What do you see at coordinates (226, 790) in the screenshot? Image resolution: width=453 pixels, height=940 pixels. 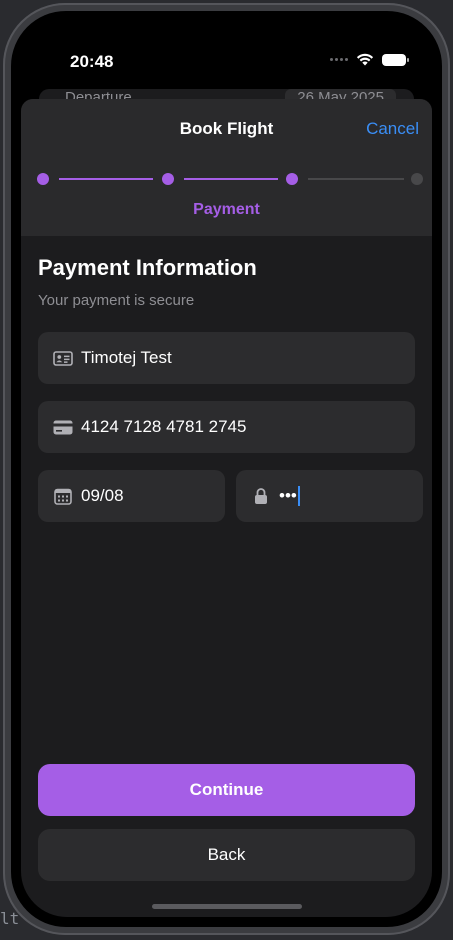 I see `continue-button: Continue` at bounding box center [226, 790].